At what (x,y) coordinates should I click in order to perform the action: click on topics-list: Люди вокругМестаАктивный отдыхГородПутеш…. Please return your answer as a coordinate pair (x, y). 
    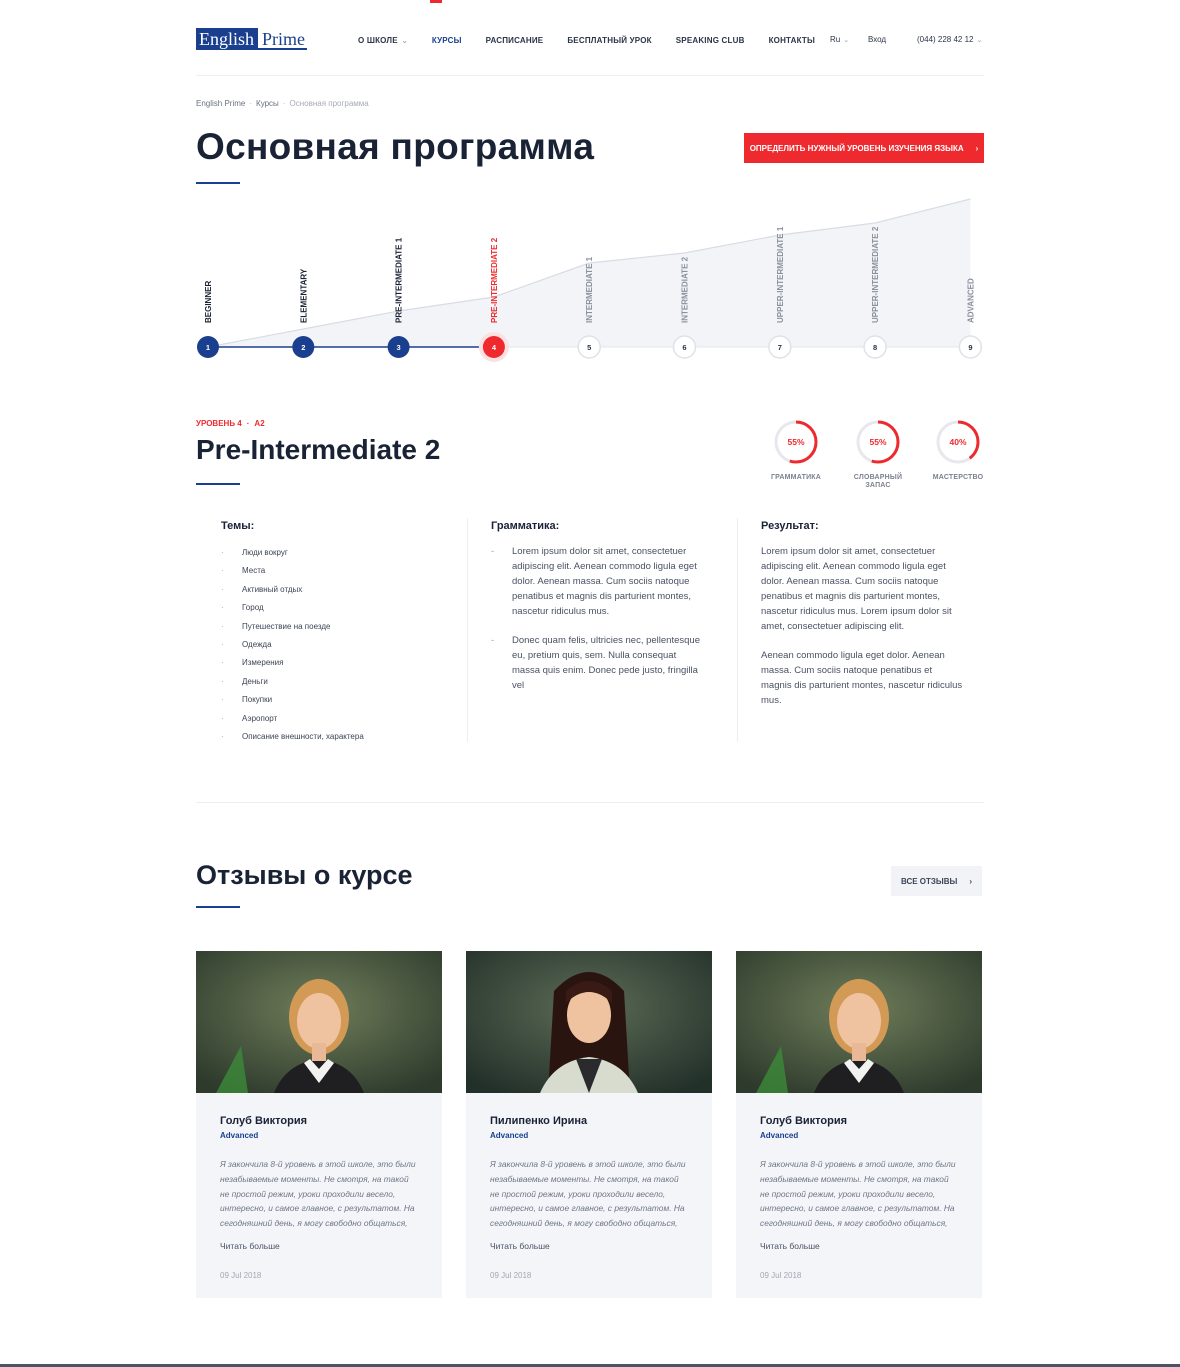
    Looking at the image, I should click on (331, 645).